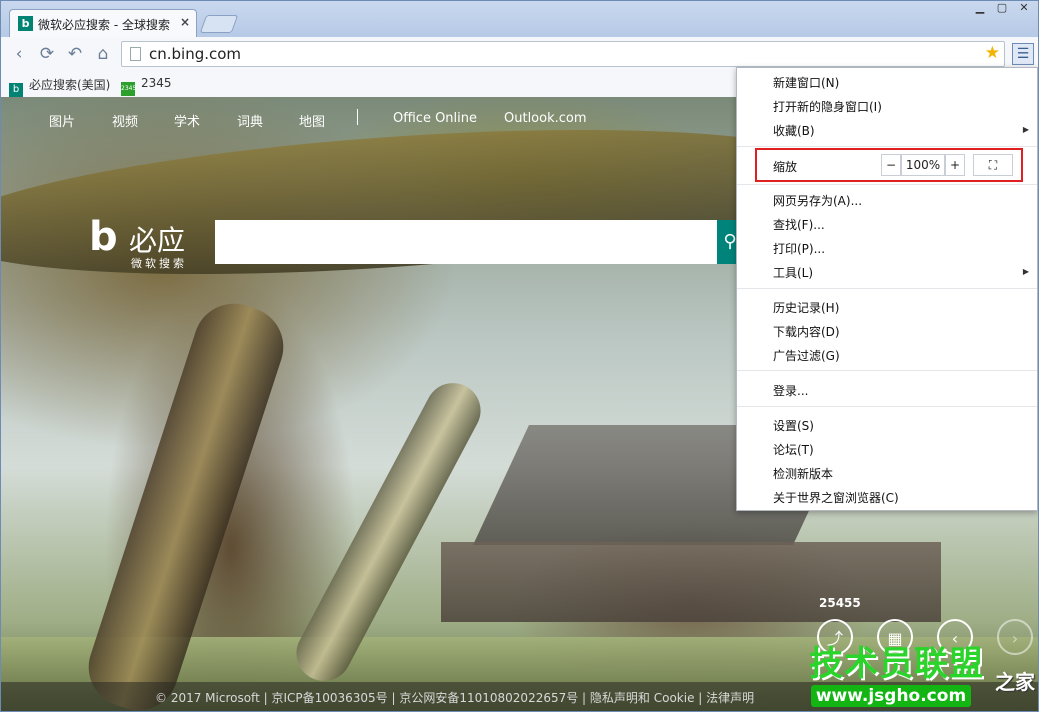 The width and height of the screenshot is (1039, 712). What do you see at coordinates (157, 240) in the screenshot?
I see `bing-logo-name: 必应` at bounding box center [157, 240].